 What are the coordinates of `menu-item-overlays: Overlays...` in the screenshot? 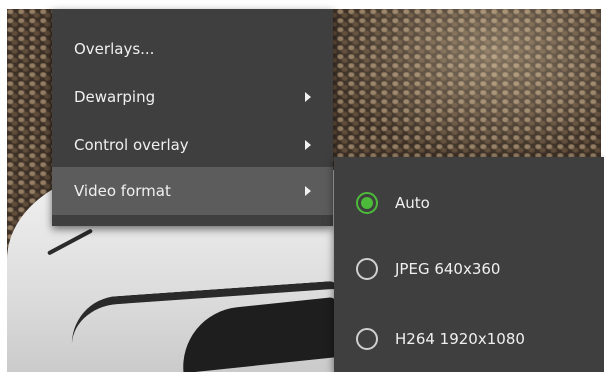 It's located at (192, 49).